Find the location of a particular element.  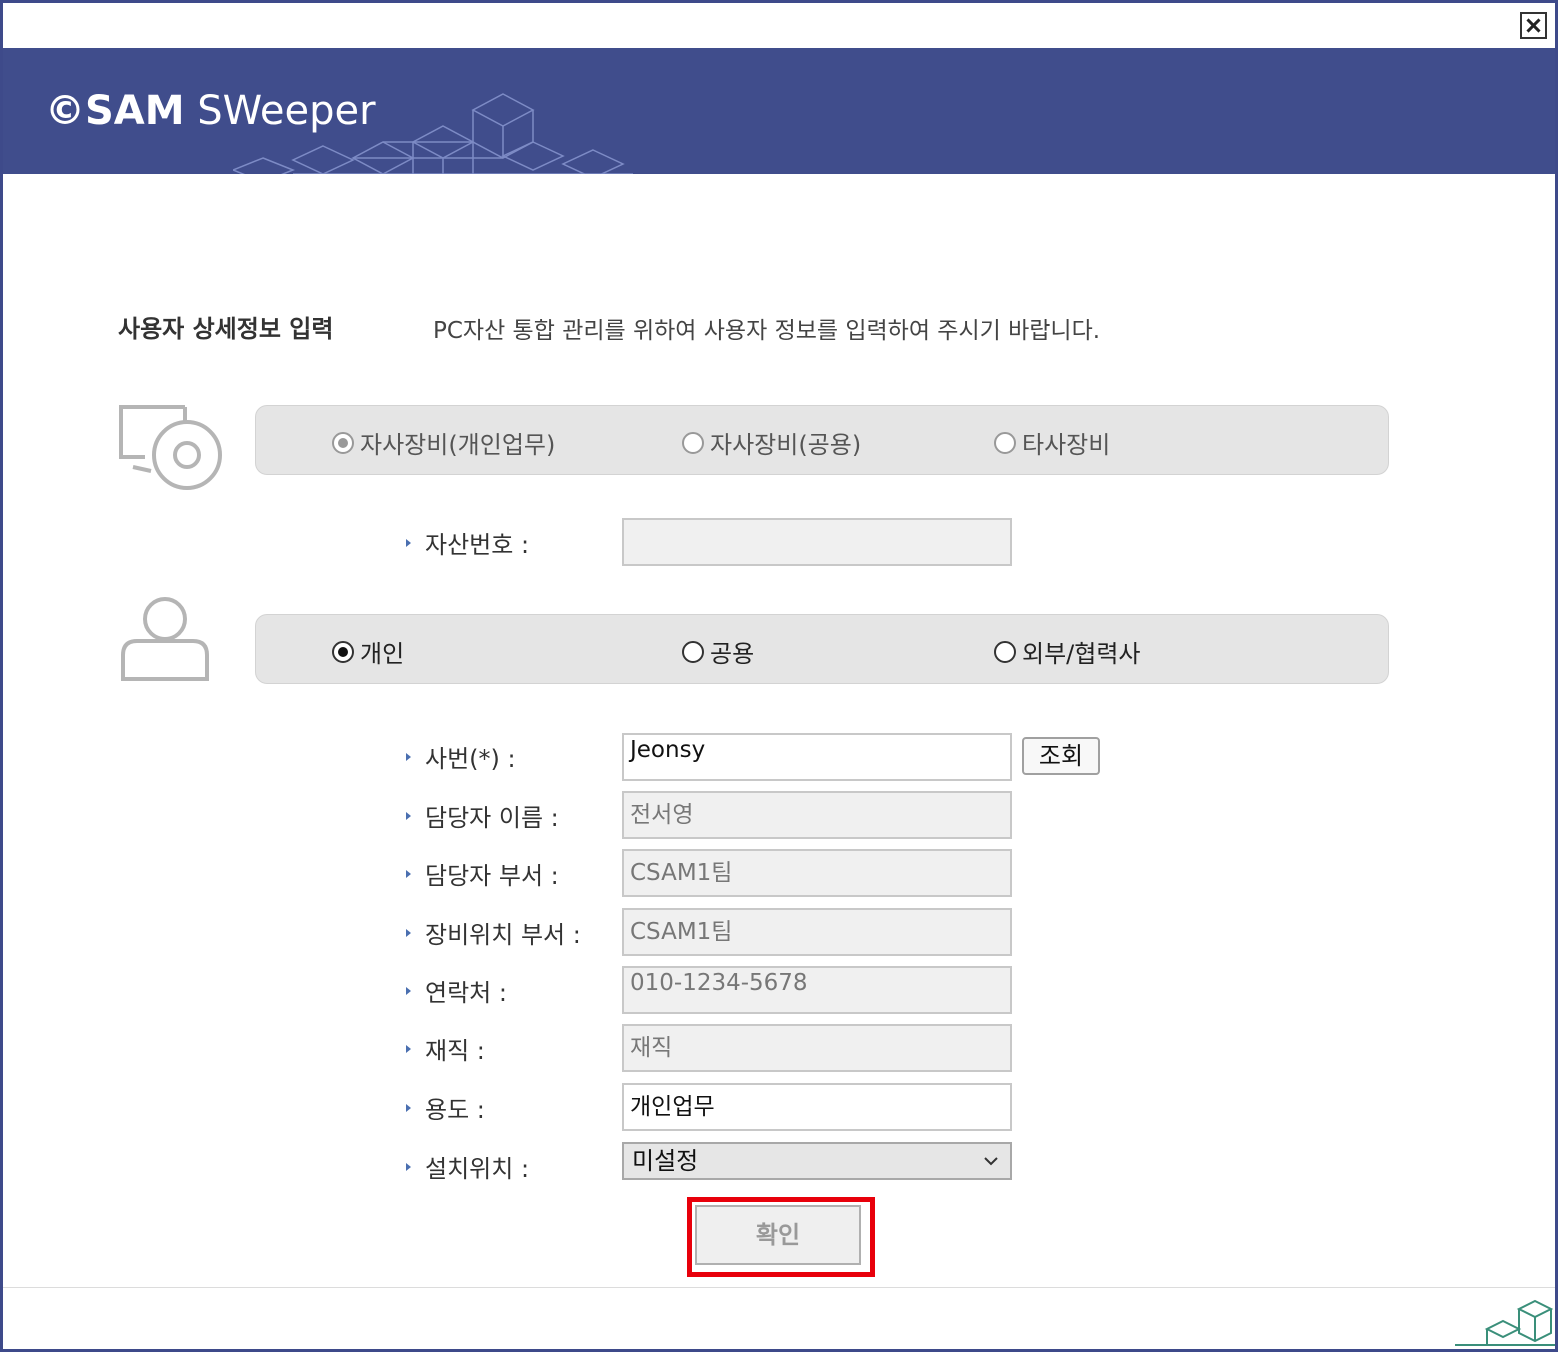

radio-own-personal: 자사장비(개인업무) is located at coordinates (443, 442).